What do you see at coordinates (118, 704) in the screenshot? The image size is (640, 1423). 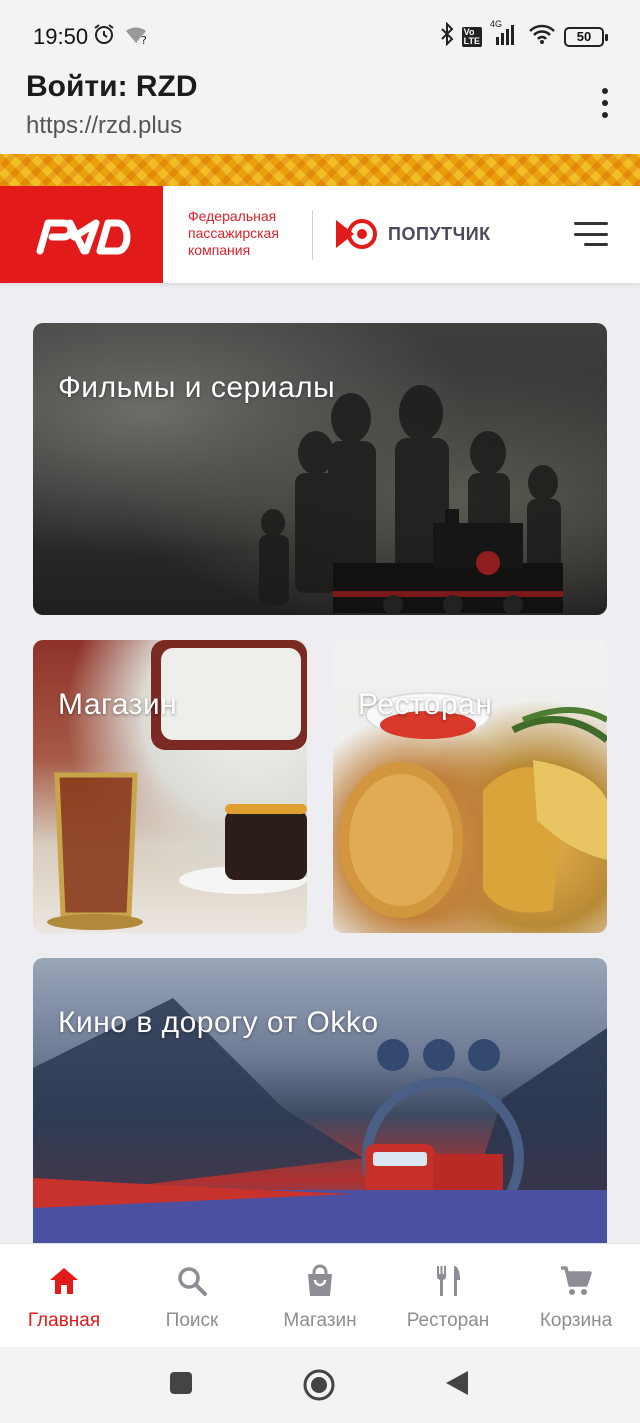 I see `shop-title: Магазин` at bounding box center [118, 704].